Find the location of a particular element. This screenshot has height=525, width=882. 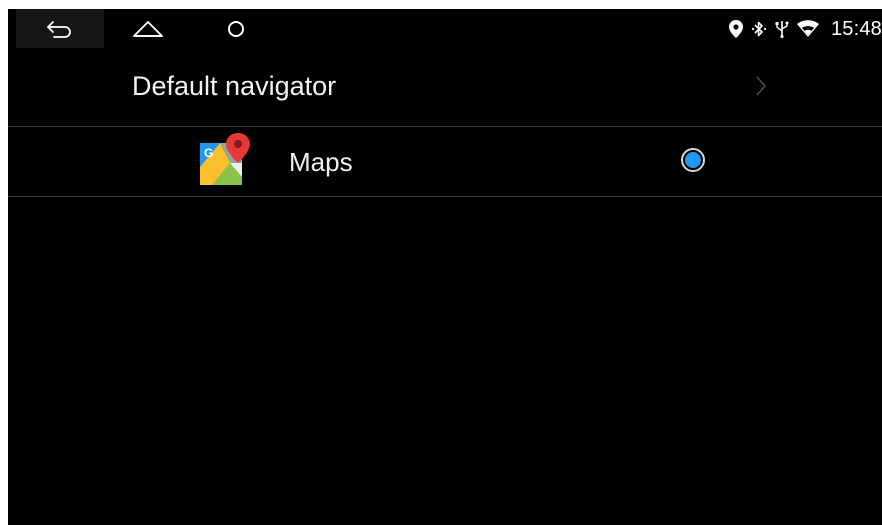

chevron-right-icon is located at coordinates (761, 88).